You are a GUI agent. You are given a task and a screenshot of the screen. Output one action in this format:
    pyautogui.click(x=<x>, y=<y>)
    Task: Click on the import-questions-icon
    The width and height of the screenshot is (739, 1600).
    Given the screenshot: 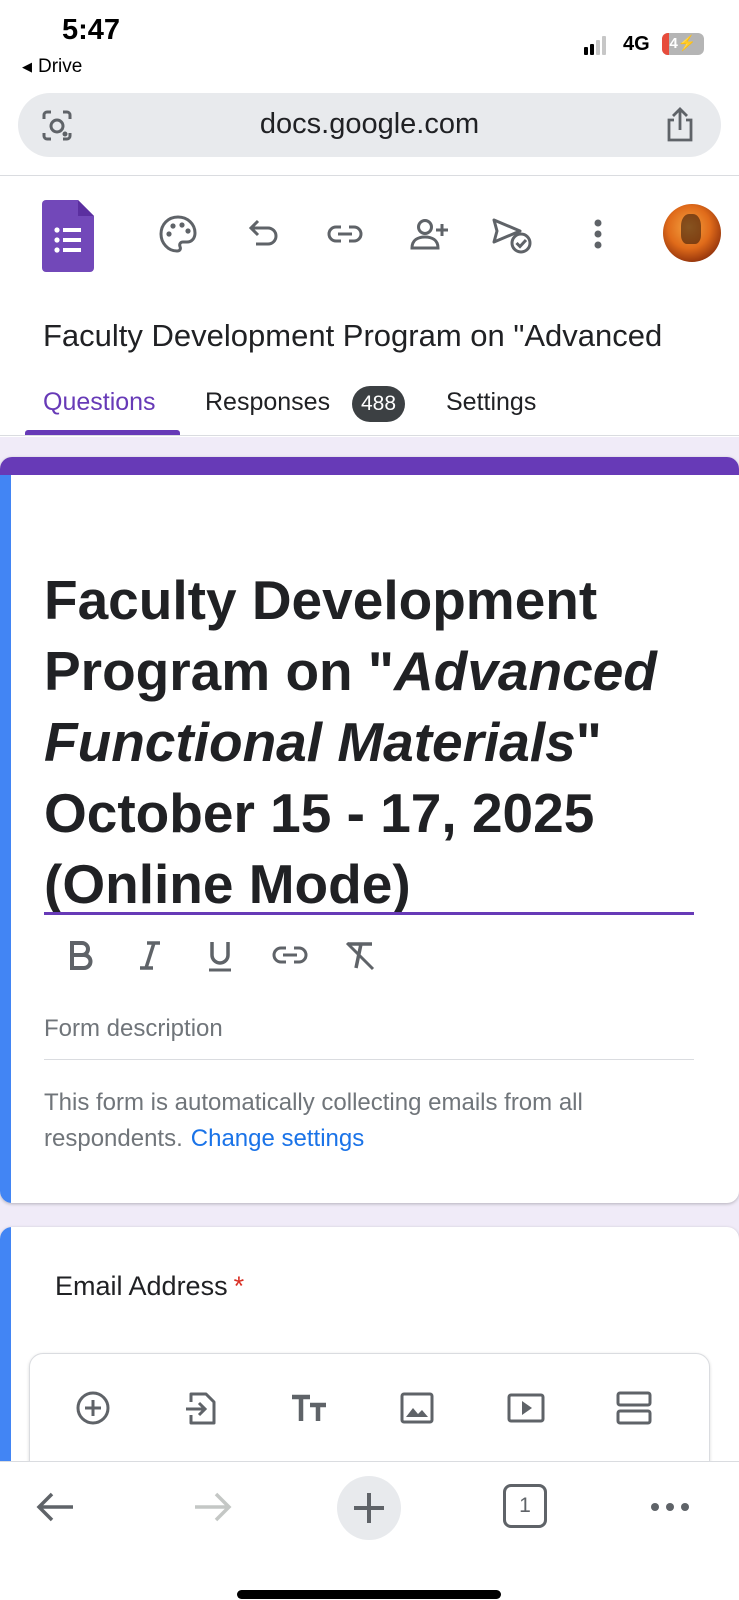 What is the action you would take?
    pyautogui.click(x=201, y=1408)
    